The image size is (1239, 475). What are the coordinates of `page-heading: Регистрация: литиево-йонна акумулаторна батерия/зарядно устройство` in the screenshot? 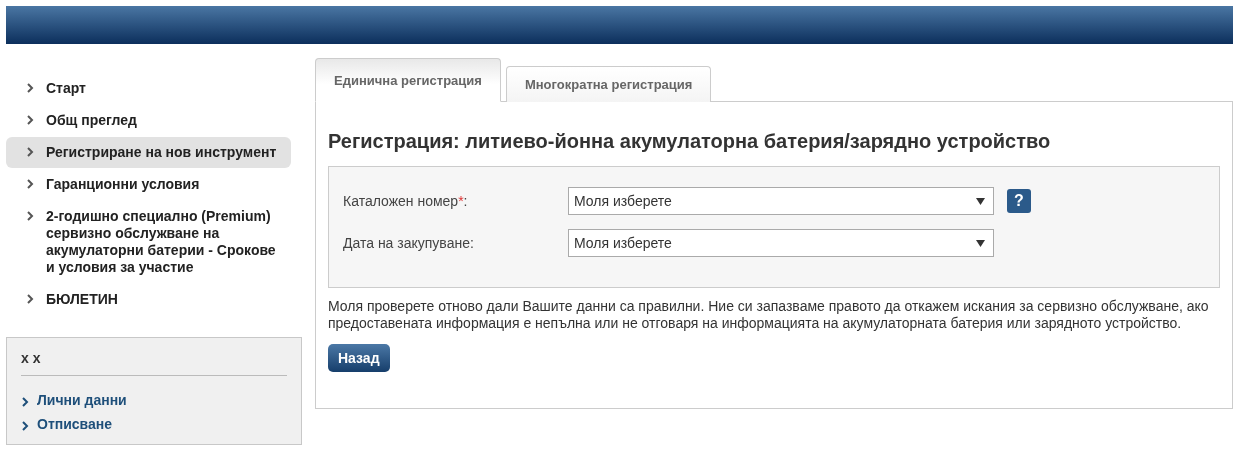 It's located at (690, 141).